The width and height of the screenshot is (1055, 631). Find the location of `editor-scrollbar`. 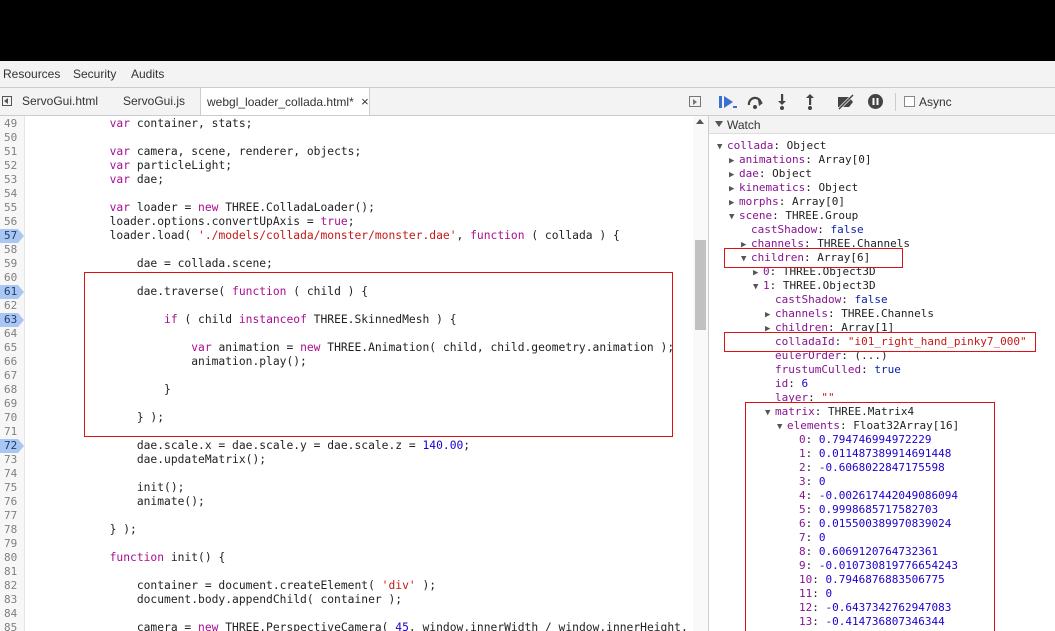

editor-scrollbar is located at coordinates (700, 373).